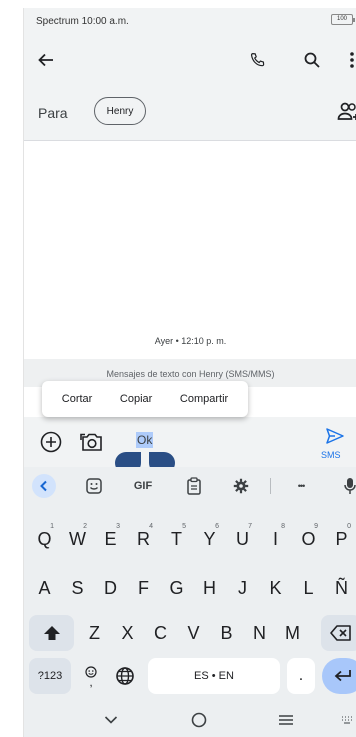 The image size is (356, 737). What do you see at coordinates (335, 436) in the screenshot?
I see `send-icon` at bounding box center [335, 436].